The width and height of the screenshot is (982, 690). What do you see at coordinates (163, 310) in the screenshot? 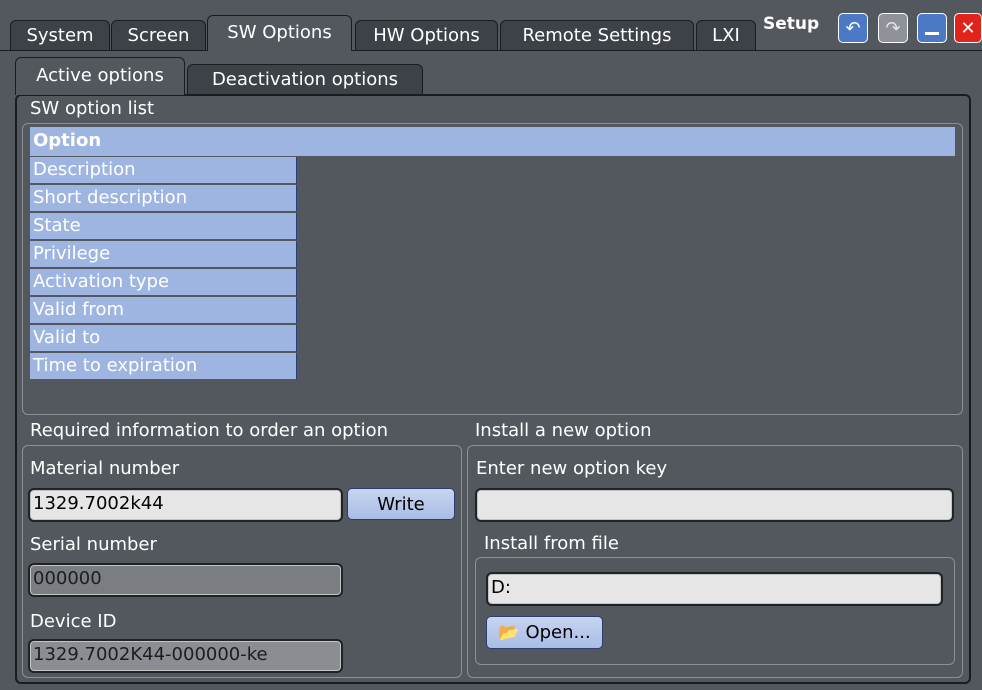
I see `row-valid-from: Valid from` at bounding box center [163, 310].